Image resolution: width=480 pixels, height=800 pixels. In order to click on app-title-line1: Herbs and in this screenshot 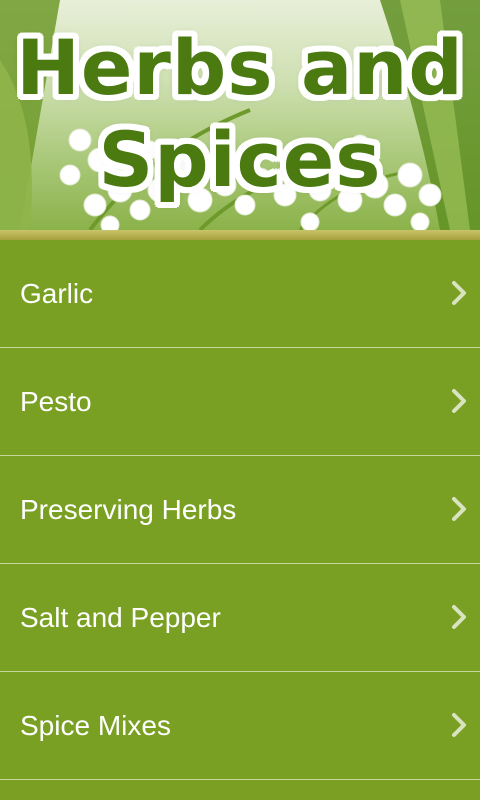, I will do `click(240, 67)`.